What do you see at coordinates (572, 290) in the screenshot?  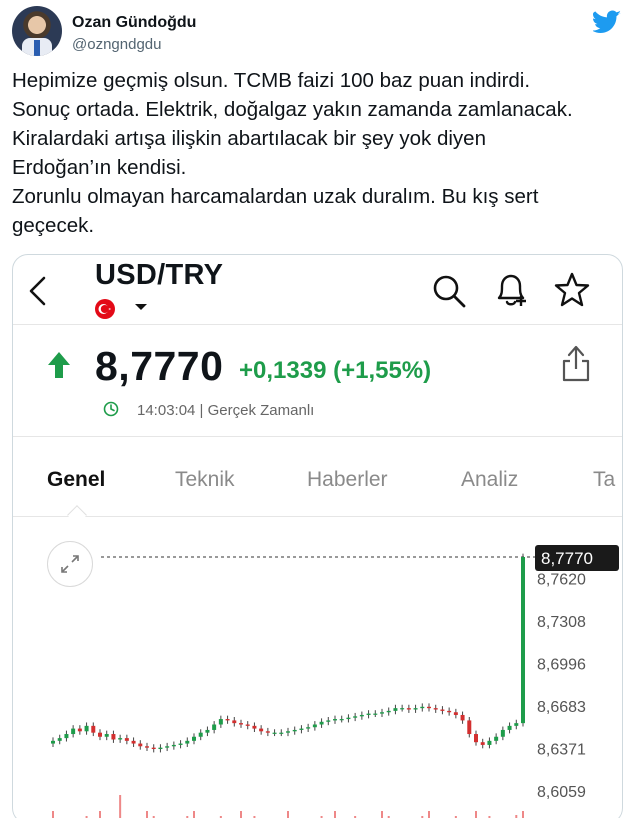 I see `star-icon` at bounding box center [572, 290].